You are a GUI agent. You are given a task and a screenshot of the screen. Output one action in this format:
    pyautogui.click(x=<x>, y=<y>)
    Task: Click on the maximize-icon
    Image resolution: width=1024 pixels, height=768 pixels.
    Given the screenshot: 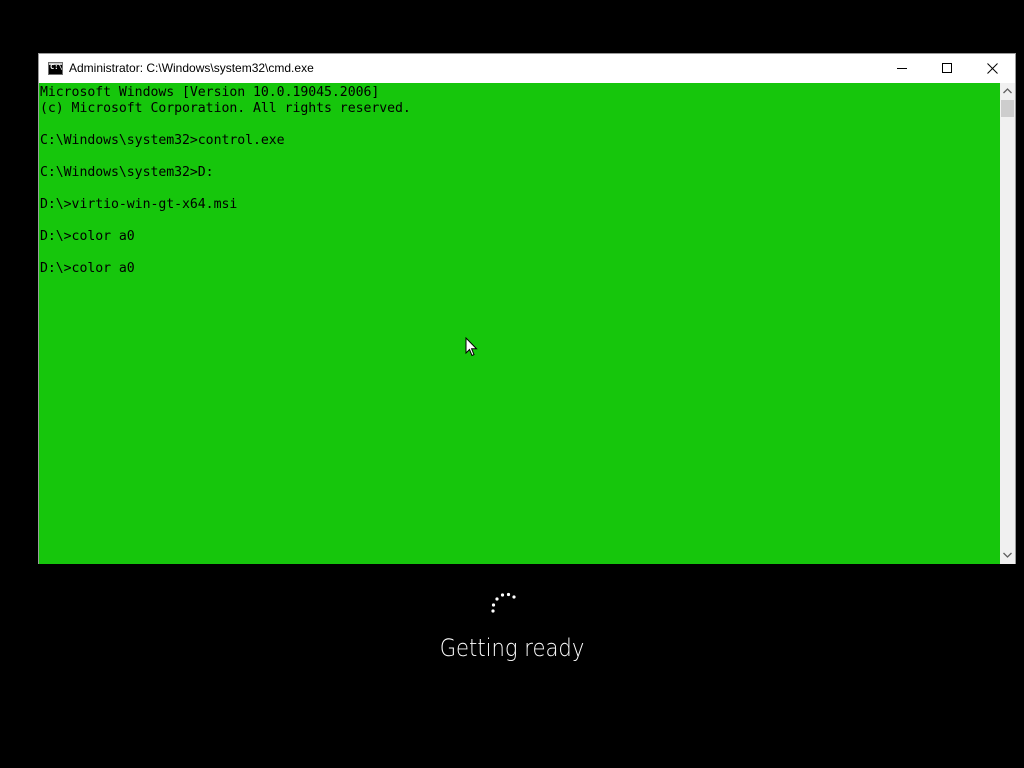 What is the action you would take?
    pyautogui.click(x=947, y=68)
    